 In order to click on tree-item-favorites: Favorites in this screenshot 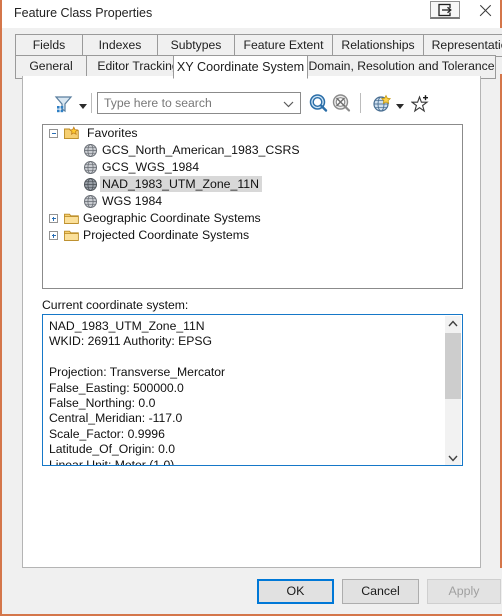, I will do `click(252, 133)`.